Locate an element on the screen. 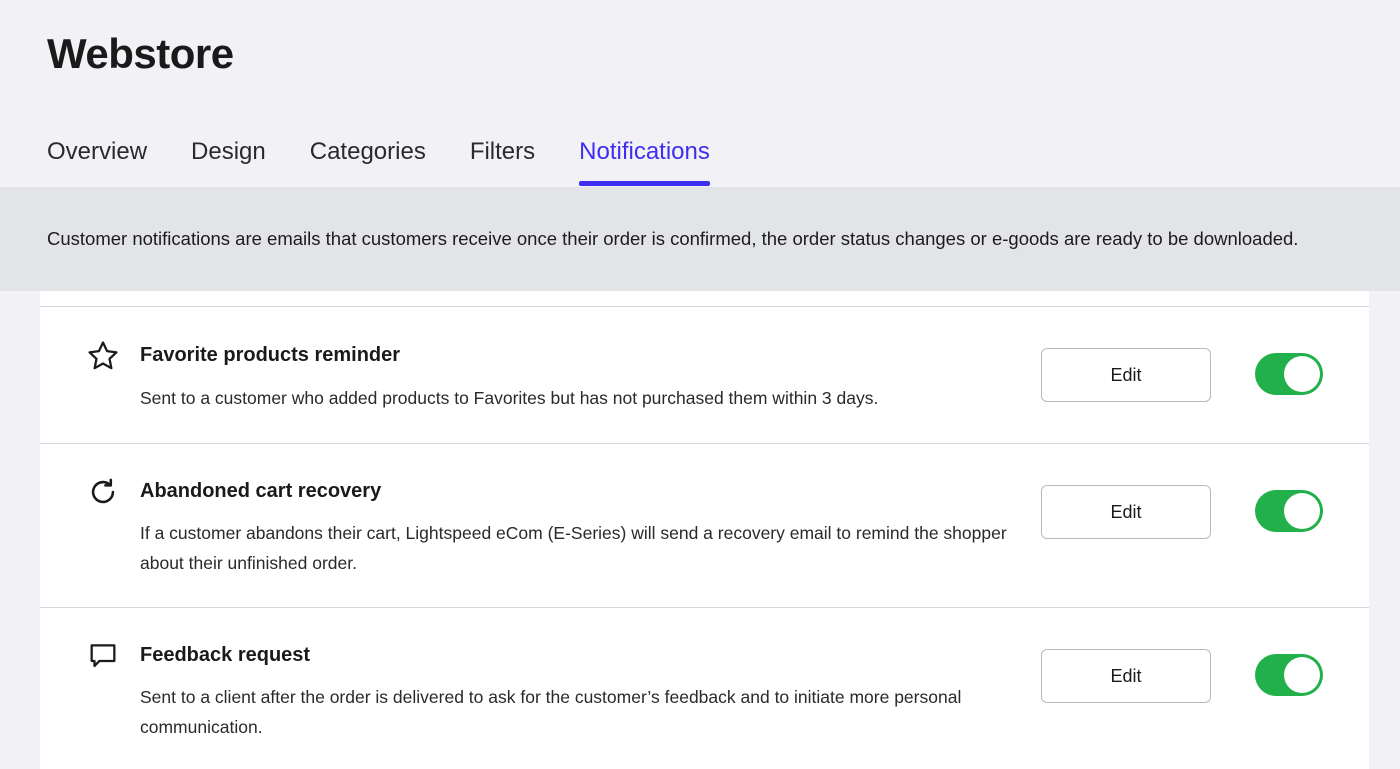 The width and height of the screenshot is (1400, 769). notification-title: Favorite products reminder is located at coordinates (270, 355).